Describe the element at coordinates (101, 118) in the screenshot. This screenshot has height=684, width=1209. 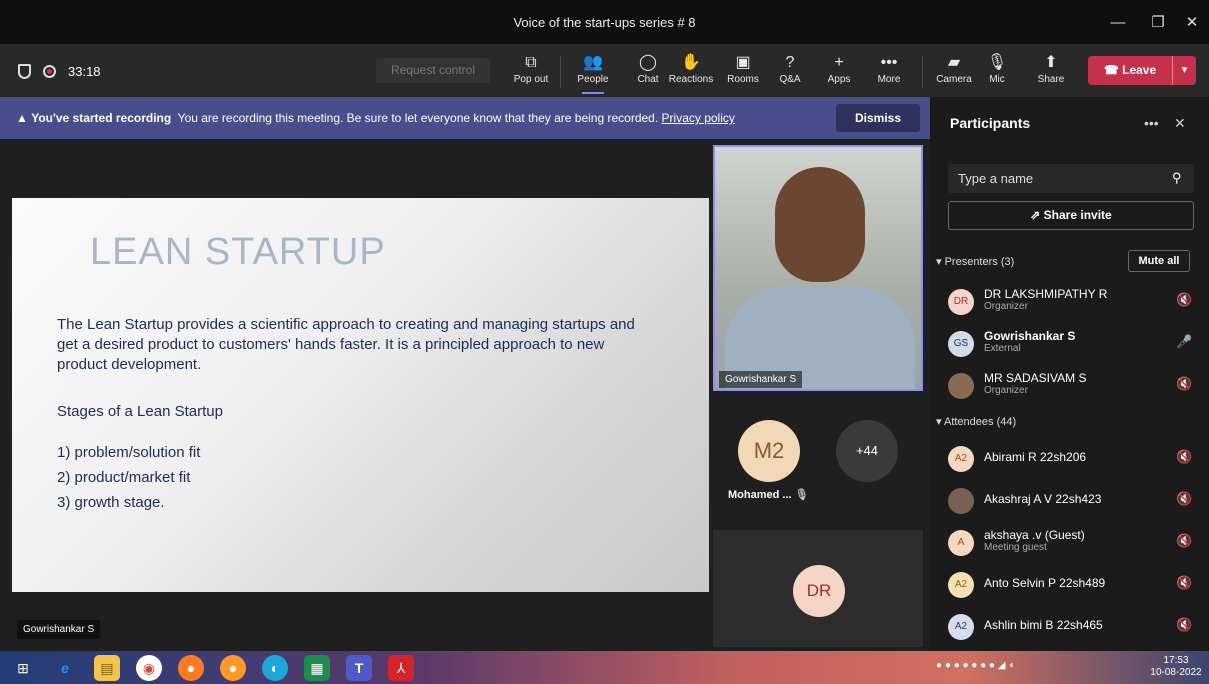
I see `banner-heading: You've started recording` at that location.